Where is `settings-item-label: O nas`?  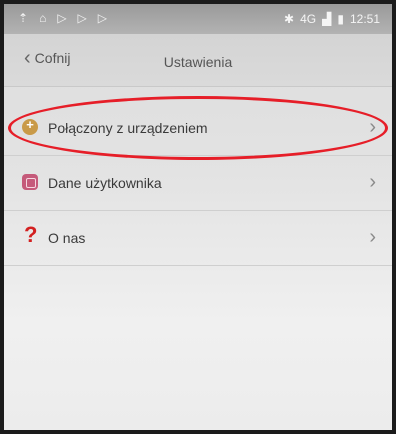
settings-item-label: O nas is located at coordinates (67, 238).